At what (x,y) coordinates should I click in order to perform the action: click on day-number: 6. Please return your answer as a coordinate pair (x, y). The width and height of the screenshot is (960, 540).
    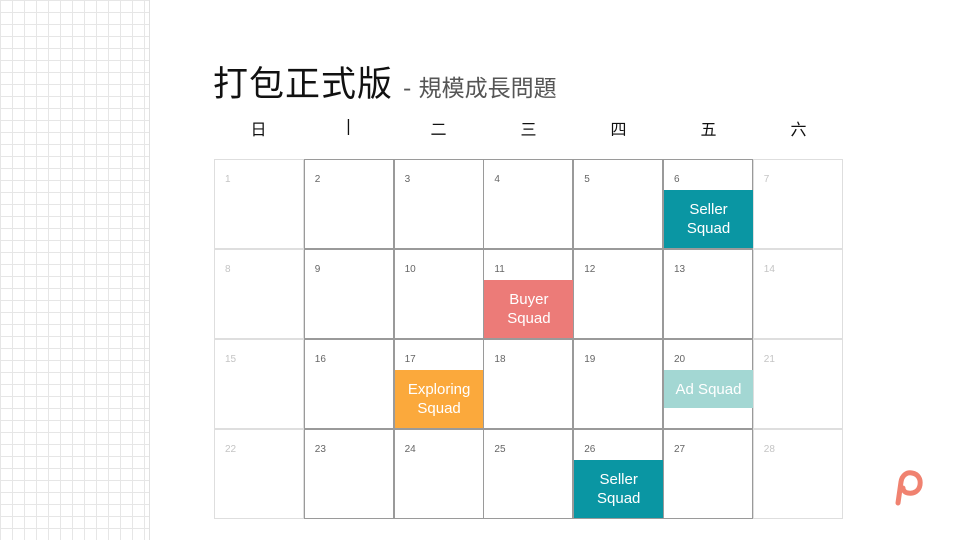
    Looking at the image, I should click on (677, 179).